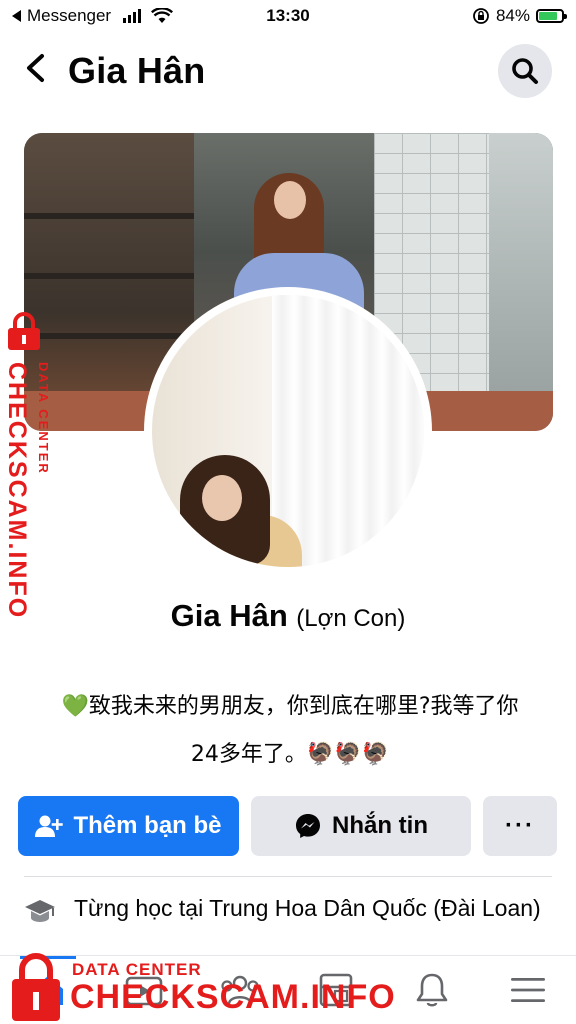 The height and width of the screenshot is (1024, 576). What do you see at coordinates (481, 16) in the screenshot?
I see `orientation-lock-icon` at bounding box center [481, 16].